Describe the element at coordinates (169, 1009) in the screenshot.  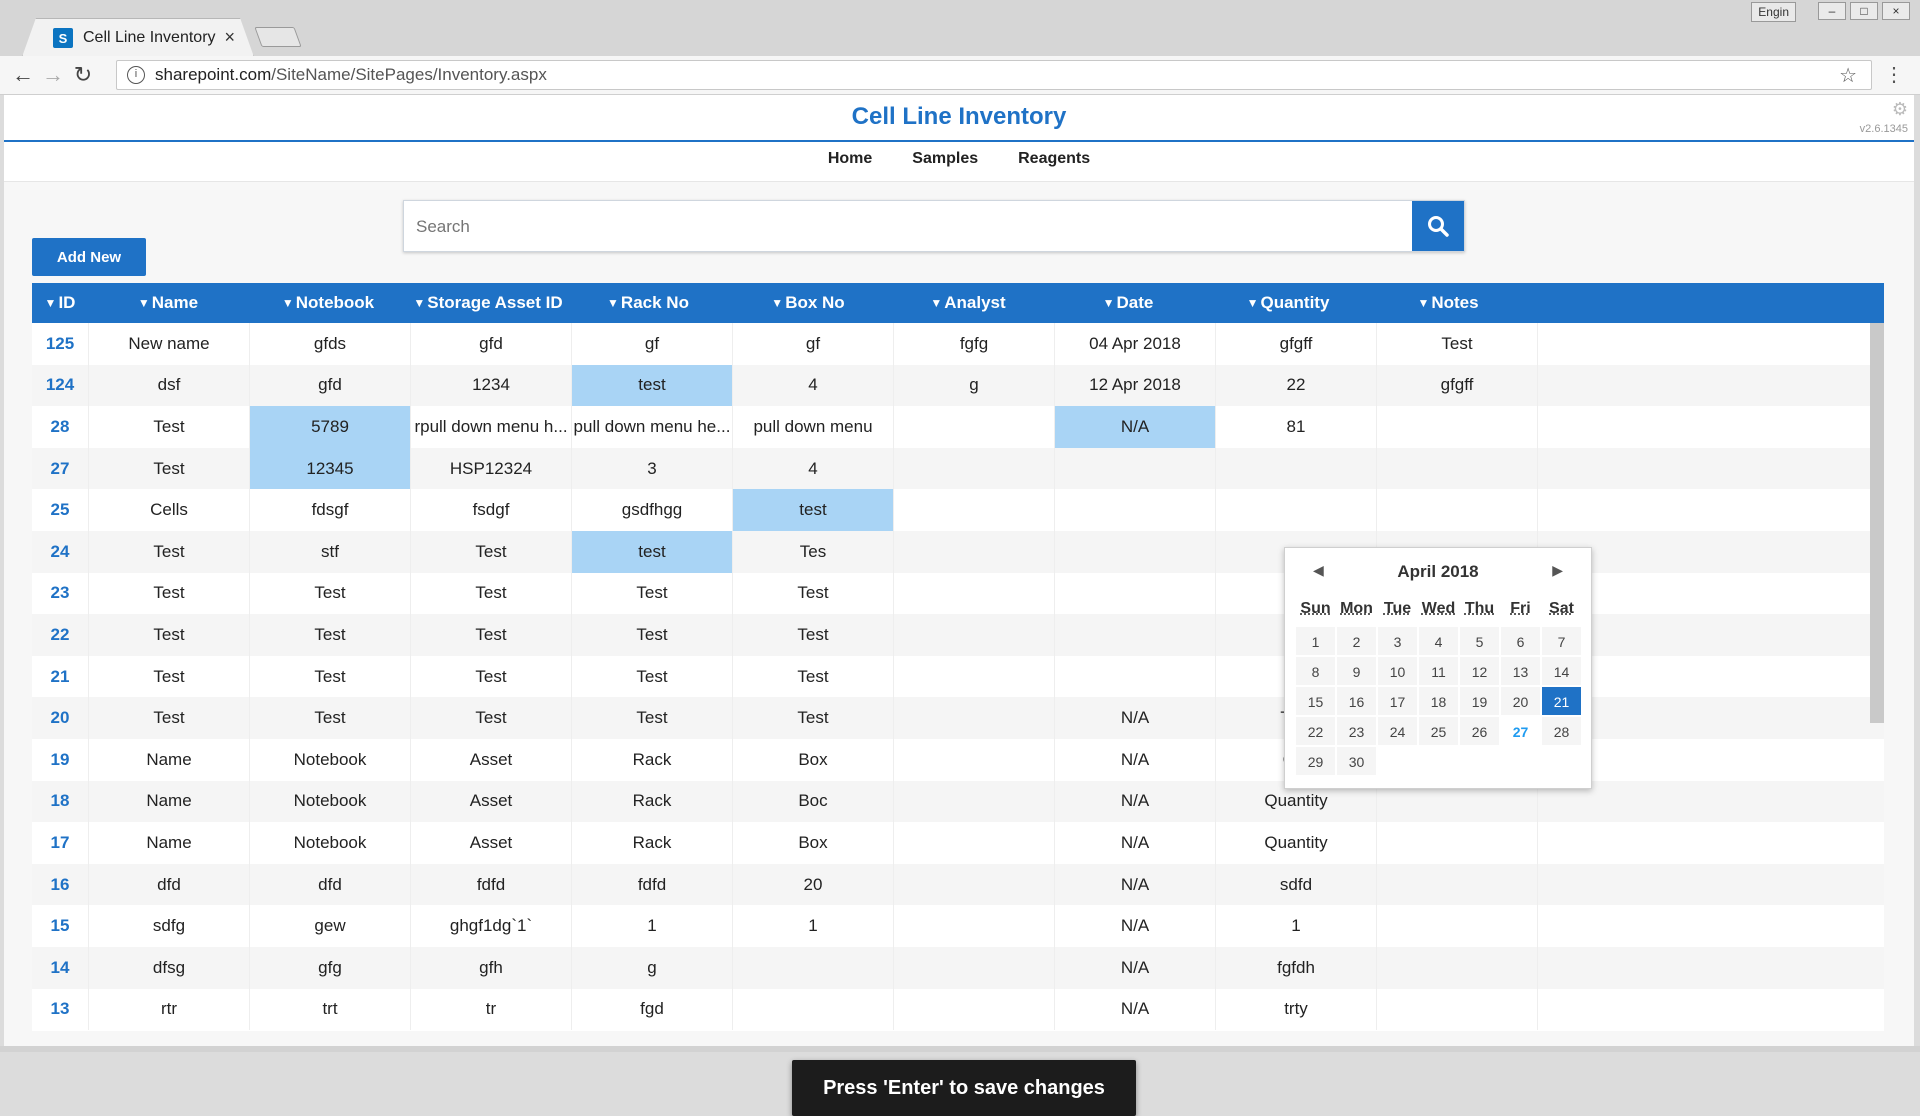
I see `grid-cell: rtr` at that location.